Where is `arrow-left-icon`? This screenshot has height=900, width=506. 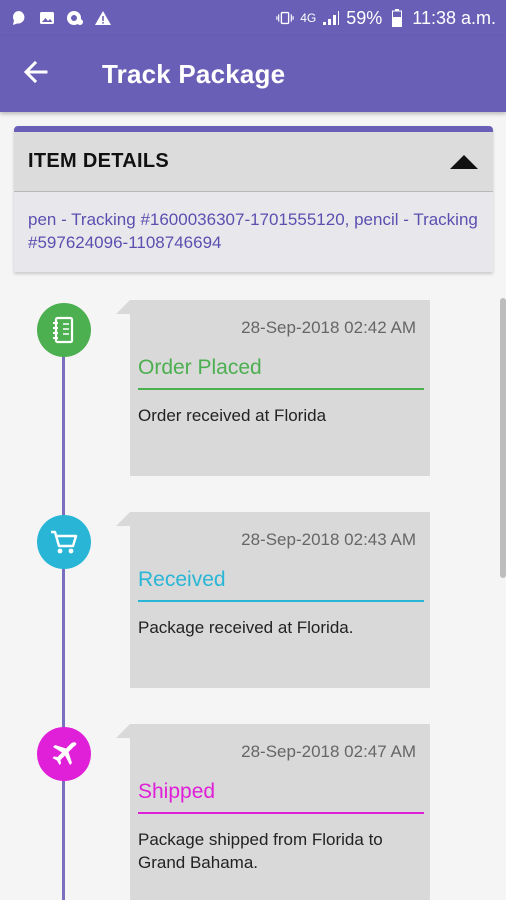 arrow-left-icon is located at coordinates (35, 74).